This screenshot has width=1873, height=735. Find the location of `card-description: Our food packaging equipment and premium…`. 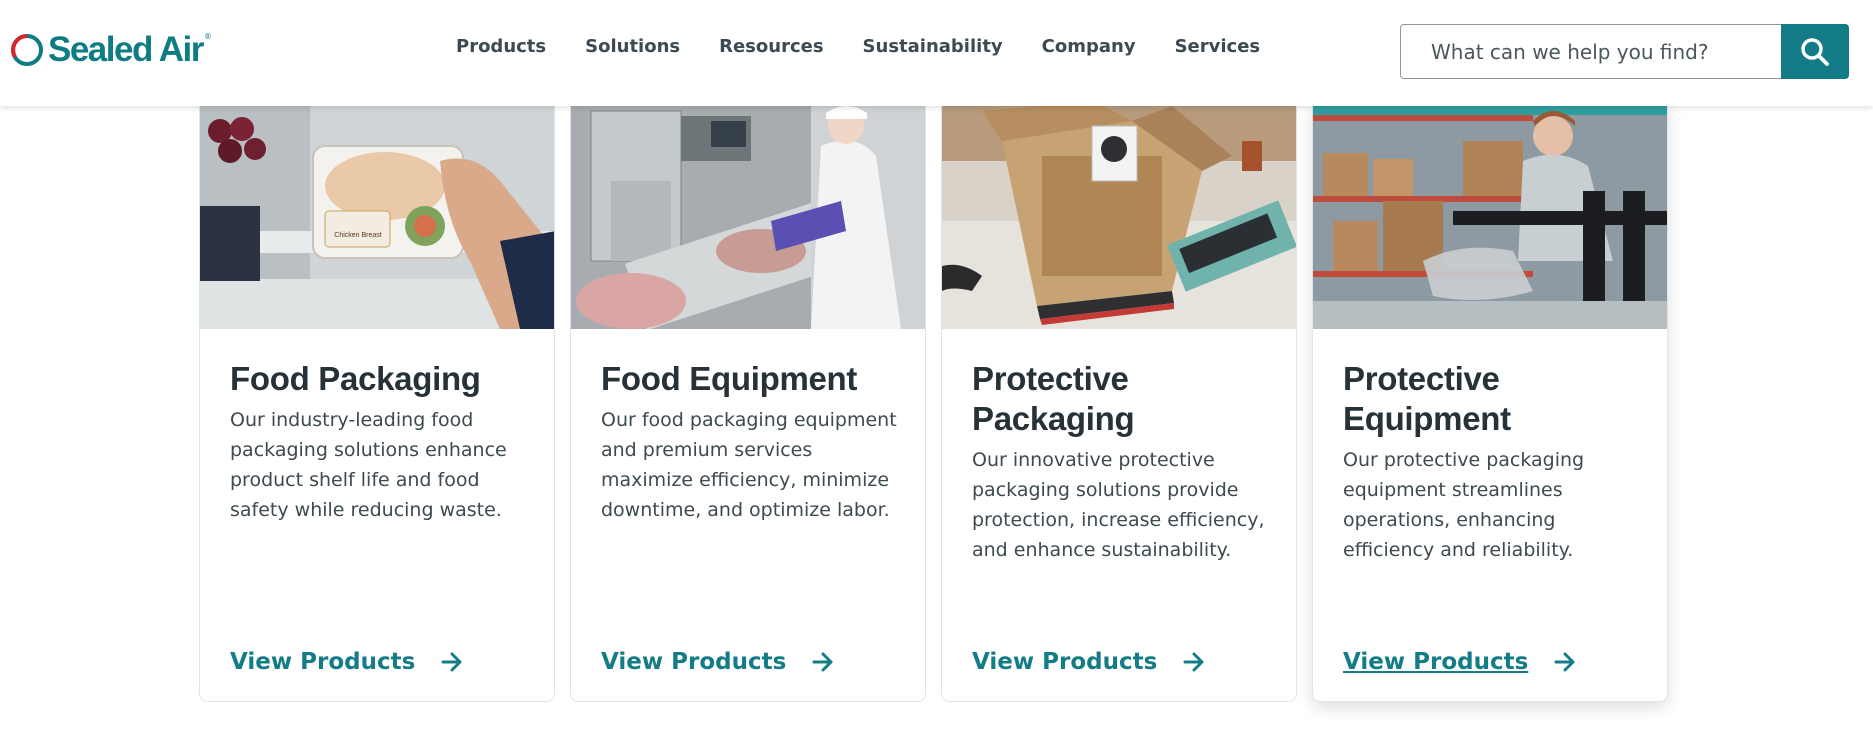

card-description: Our food packaging equipment and premium… is located at coordinates (749, 465).